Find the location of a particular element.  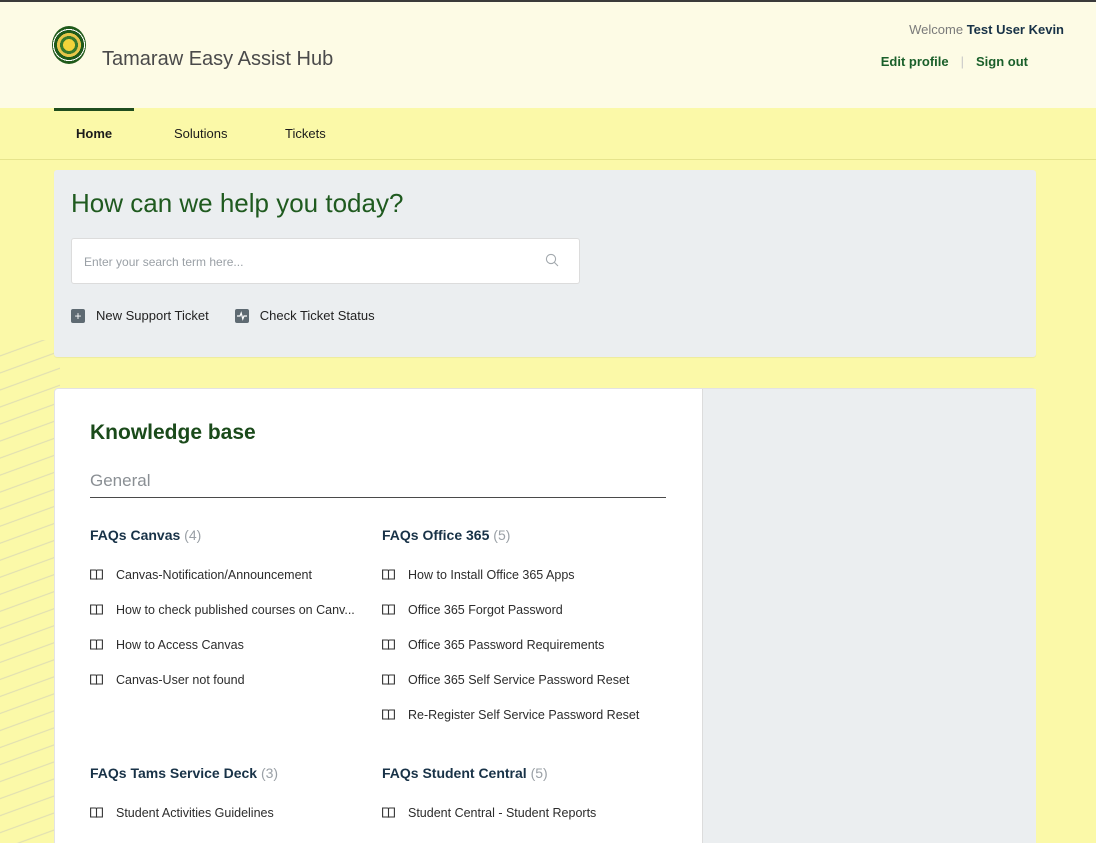

article-link: Canvas-User not found is located at coordinates (222, 679).